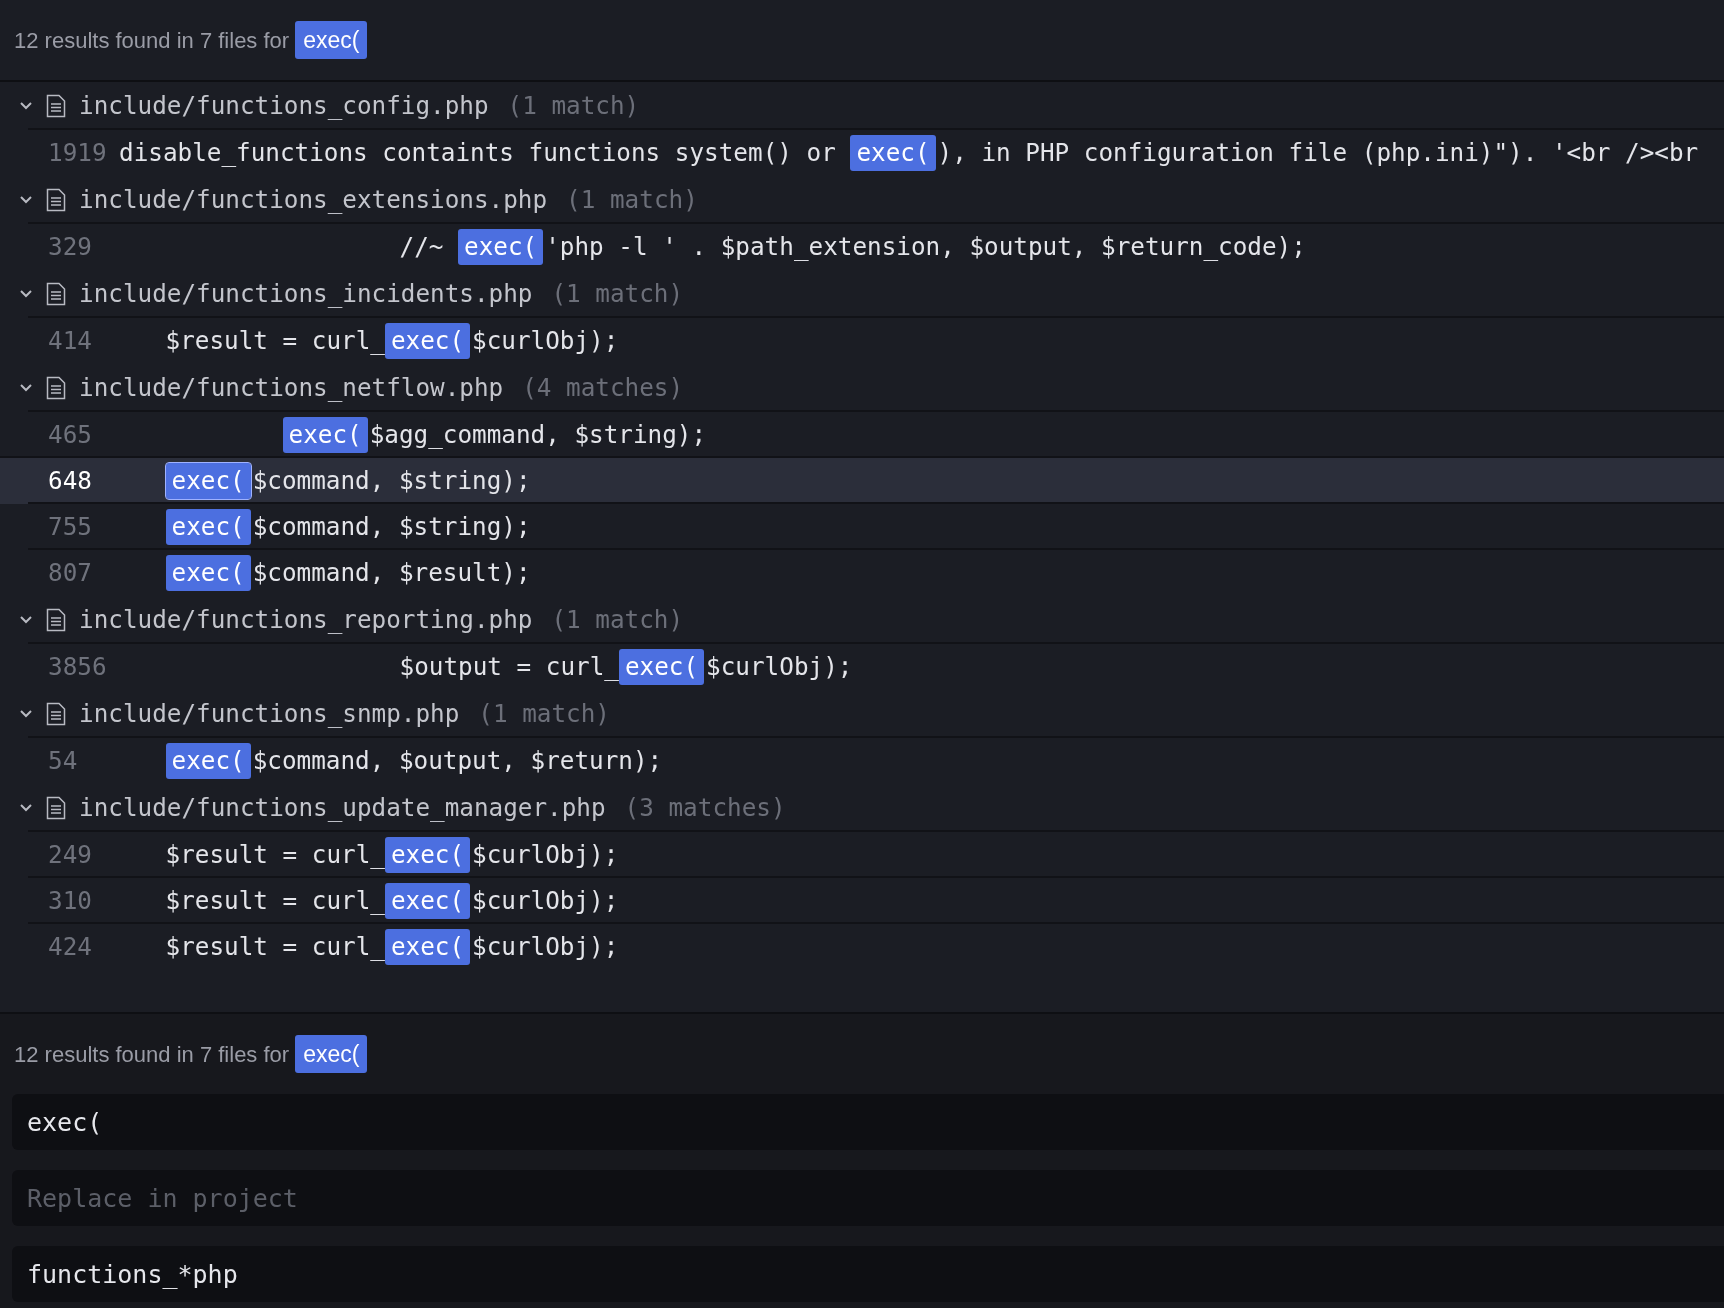 The image size is (1724, 1308). What do you see at coordinates (63, 760) in the screenshot?
I see `line-number: 54` at bounding box center [63, 760].